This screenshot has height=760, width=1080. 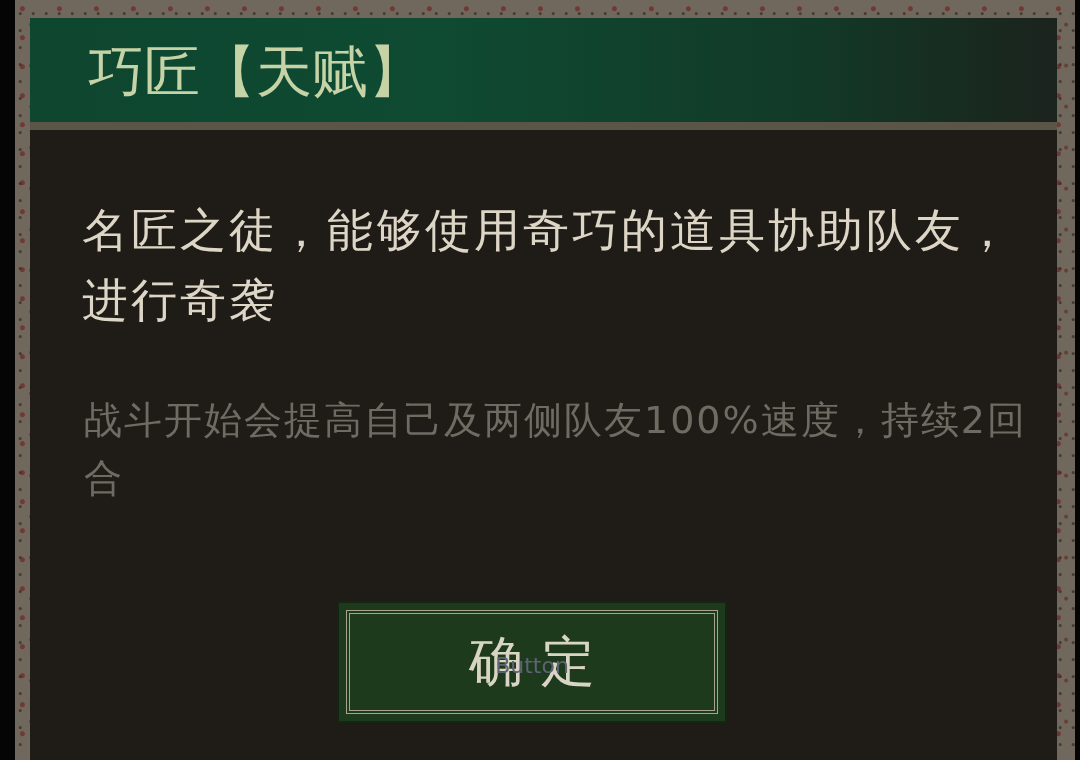 What do you see at coordinates (256, 72) in the screenshot?
I see `dialog-title: 巧匠【天赋】` at bounding box center [256, 72].